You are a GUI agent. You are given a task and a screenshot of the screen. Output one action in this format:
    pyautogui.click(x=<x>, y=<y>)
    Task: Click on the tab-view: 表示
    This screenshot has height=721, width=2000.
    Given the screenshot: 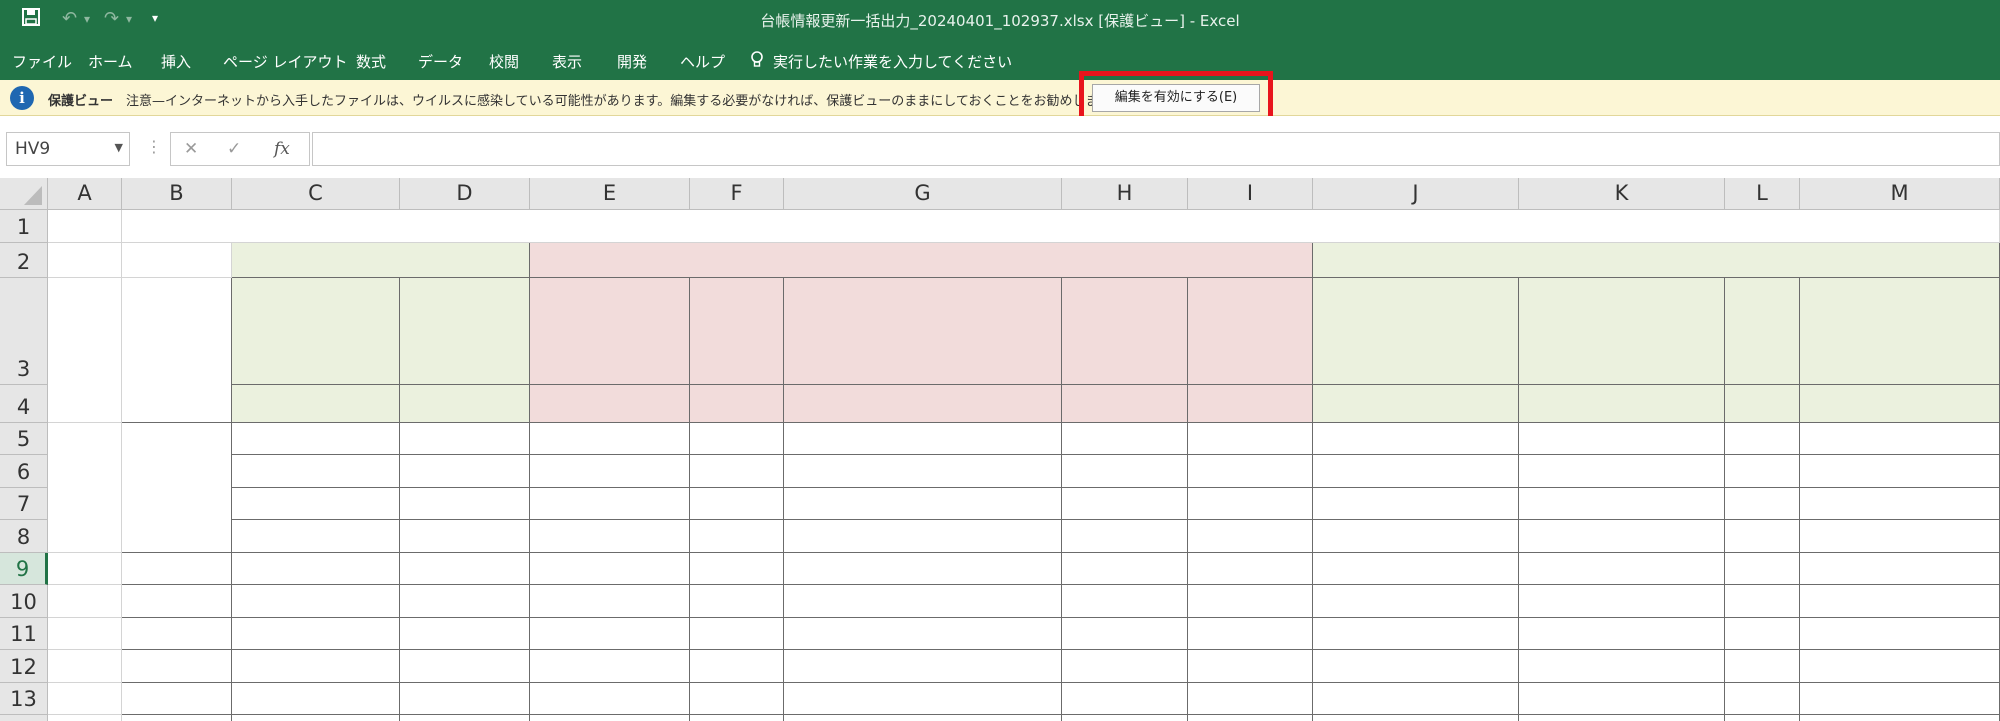 What is the action you would take?
    pyautogui.click(x=567, y=61)
    